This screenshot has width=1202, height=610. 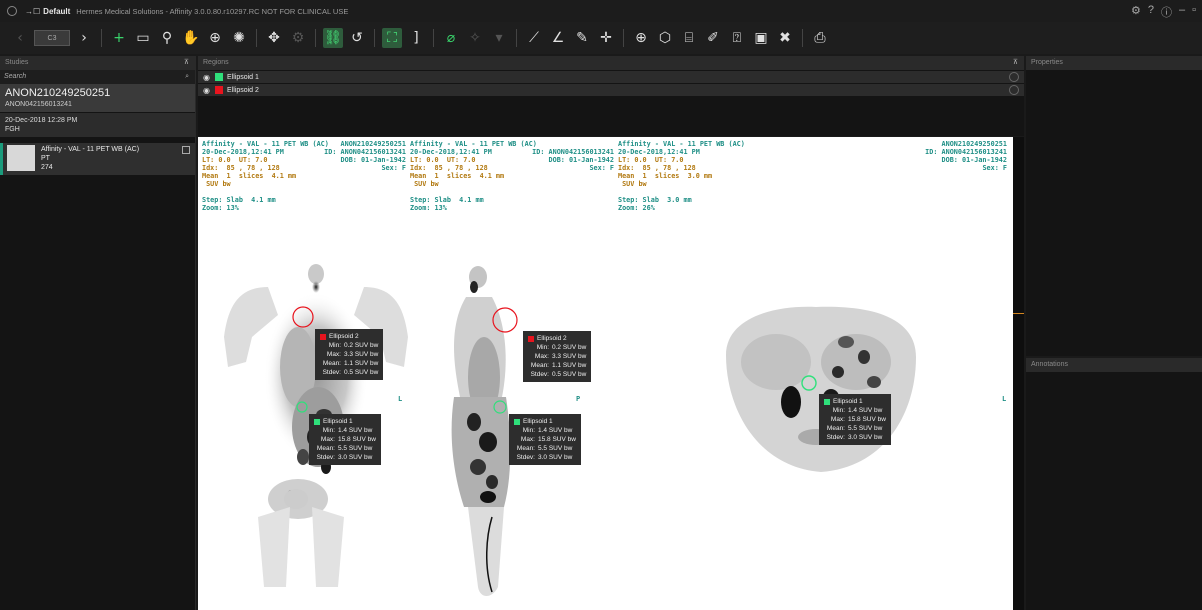 I want to click on brightness-icon: ✺, so click(x=239, y=38).